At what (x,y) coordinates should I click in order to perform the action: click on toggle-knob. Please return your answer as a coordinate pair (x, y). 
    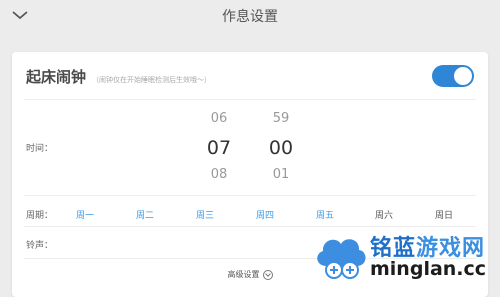
    Looking at the image, I should click on (463, 76).